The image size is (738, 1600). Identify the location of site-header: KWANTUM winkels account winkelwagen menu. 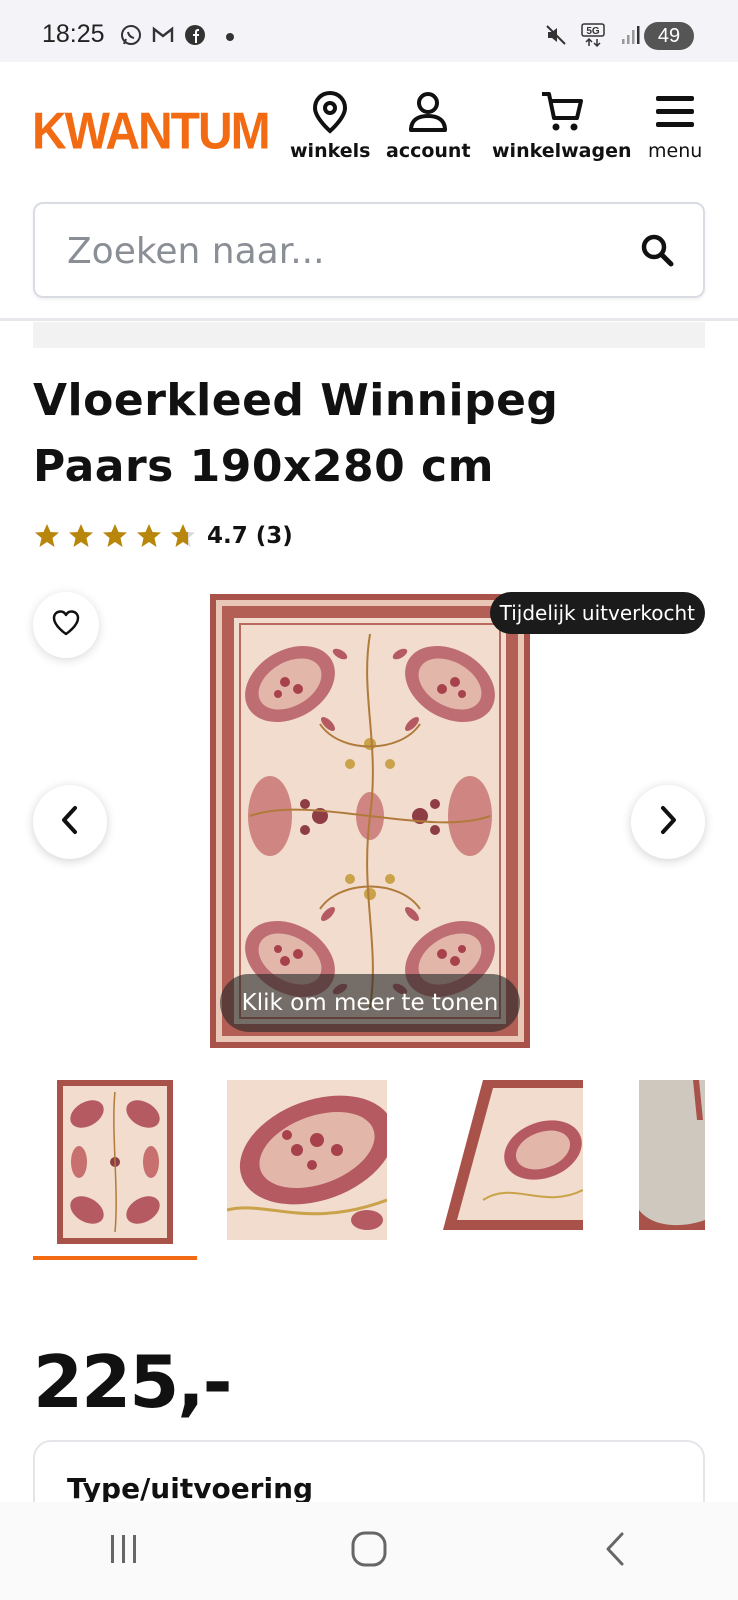
(369, 122).